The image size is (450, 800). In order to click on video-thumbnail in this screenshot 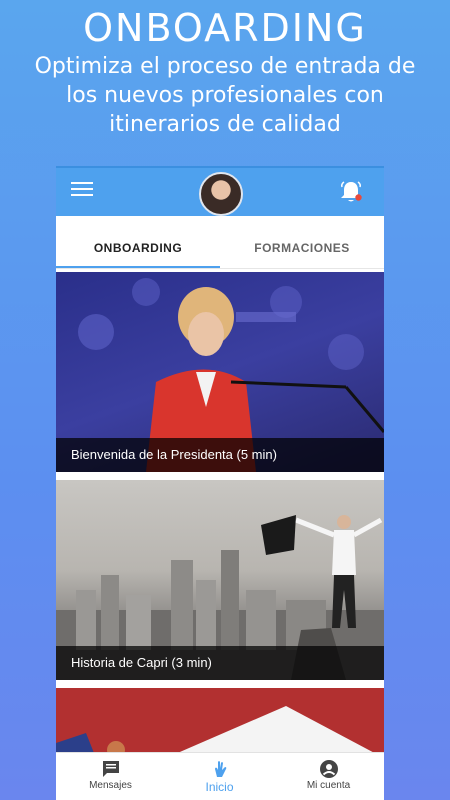, I will do `click(220, 732)`.